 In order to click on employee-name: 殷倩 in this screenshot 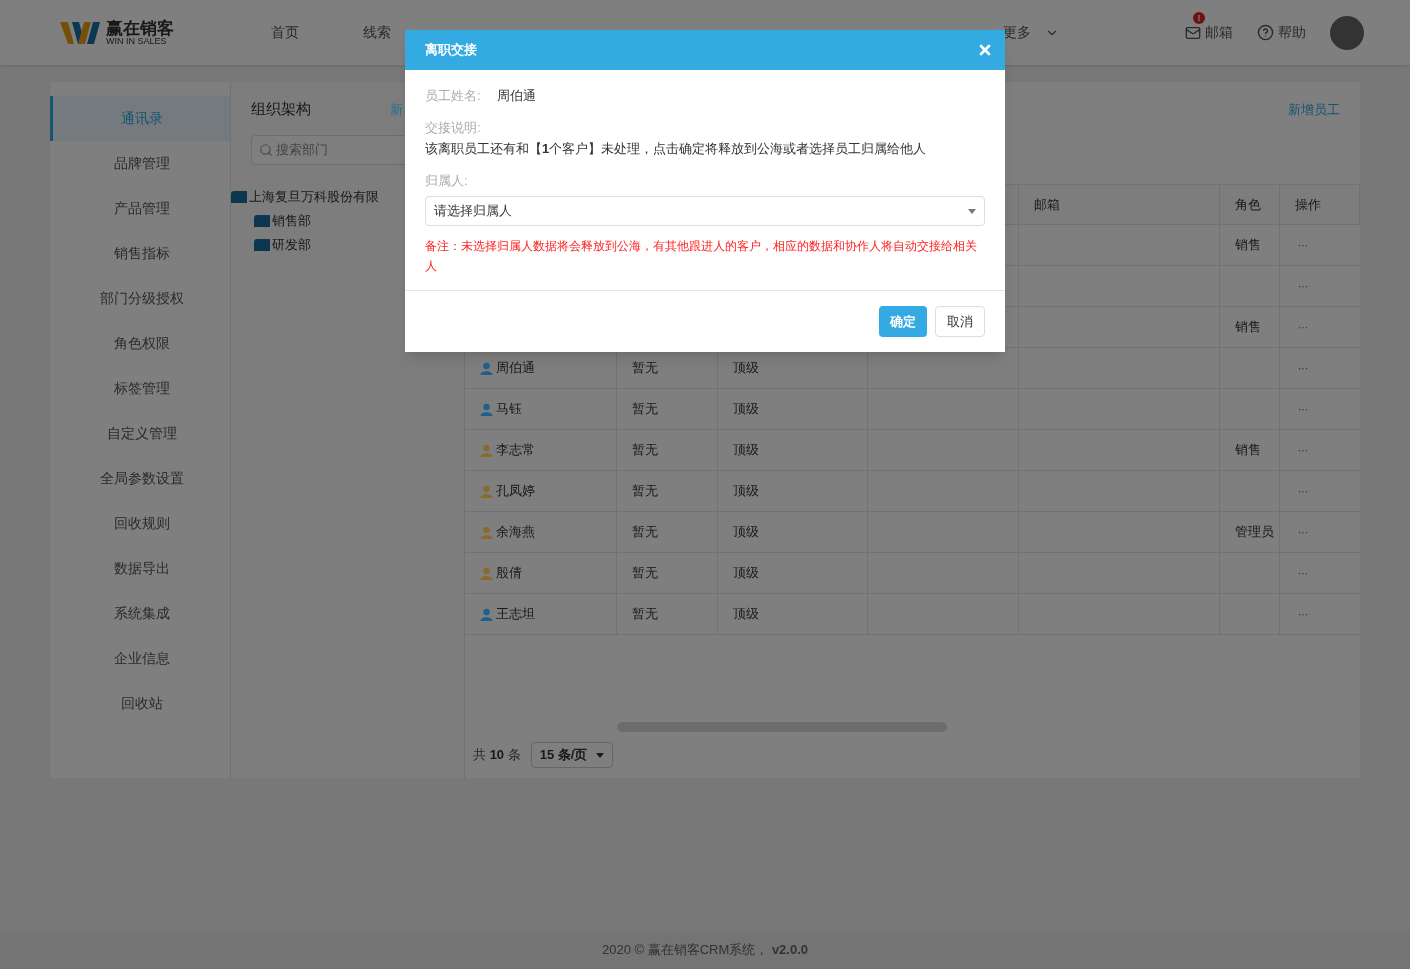, I will do `click(509, 573)`.